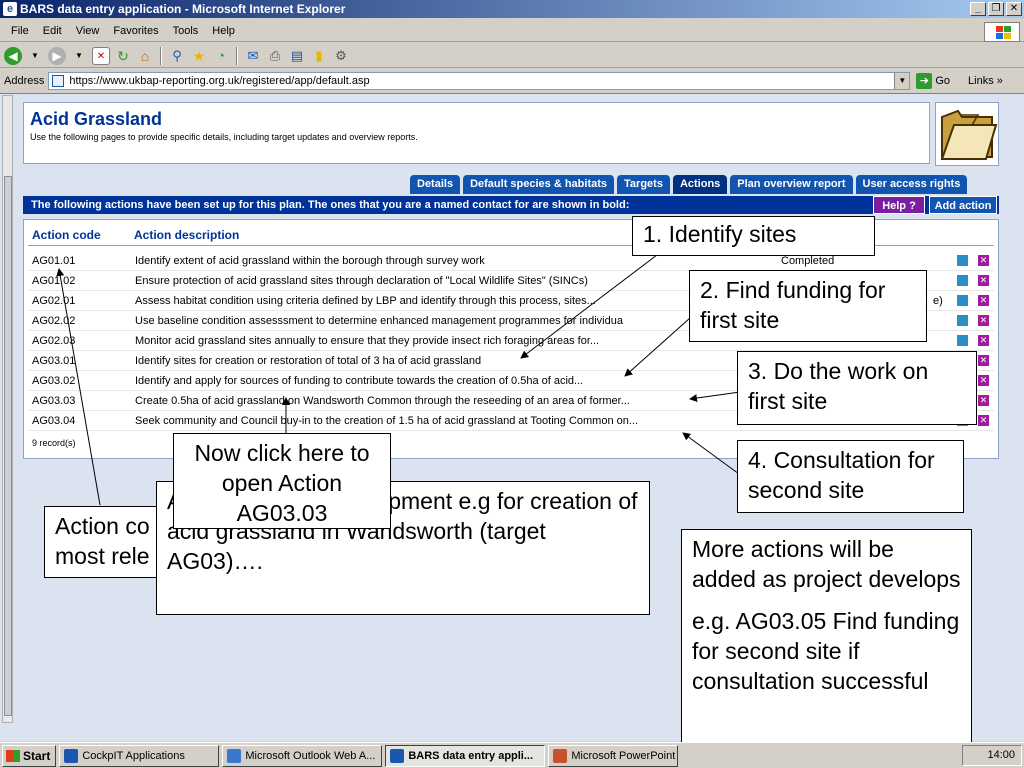  Describe the element at coordinates (978, 9) in the screenshot. I see `minimize-button: _` at that location.